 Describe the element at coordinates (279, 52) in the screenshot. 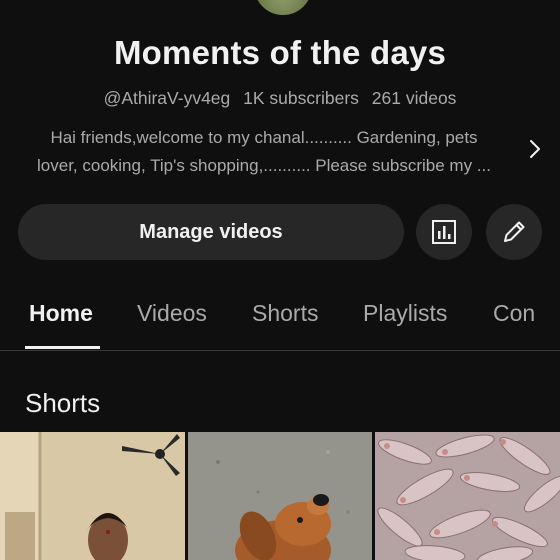

I see `channel-title: Moments of the days` at that location.